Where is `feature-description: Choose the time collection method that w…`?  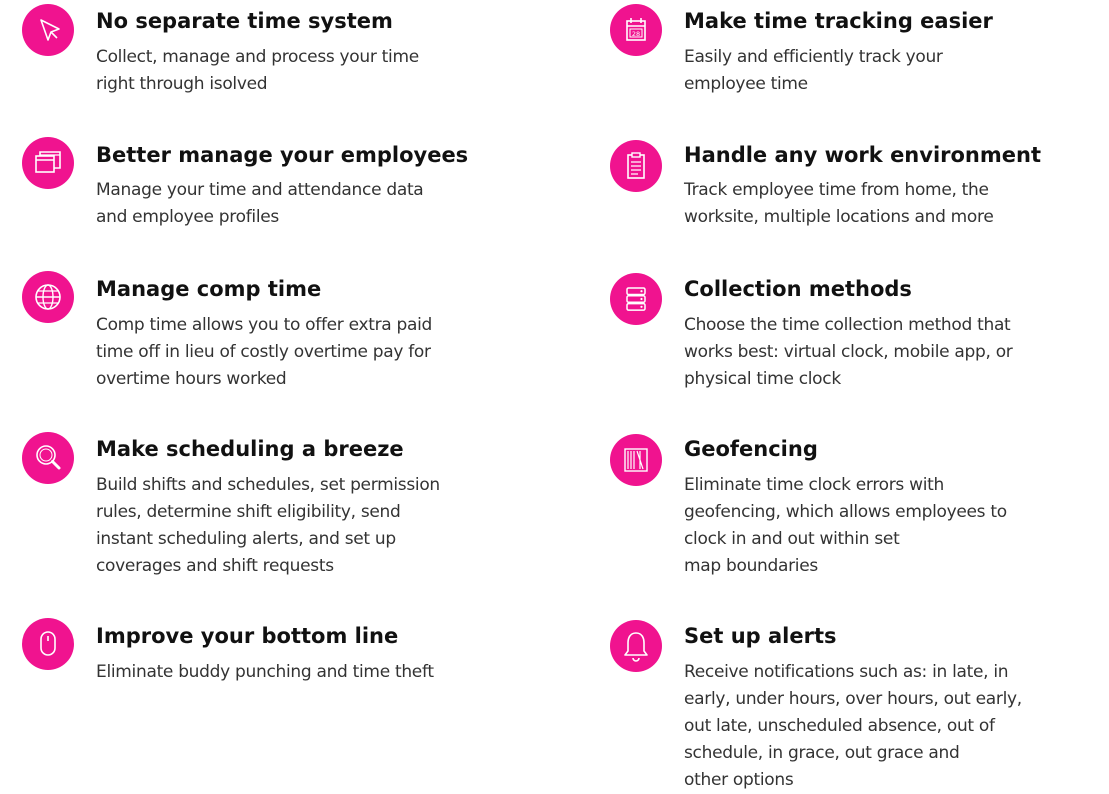
feature-description: Choose the time collection method that w… is located at coordinates (848, 352).